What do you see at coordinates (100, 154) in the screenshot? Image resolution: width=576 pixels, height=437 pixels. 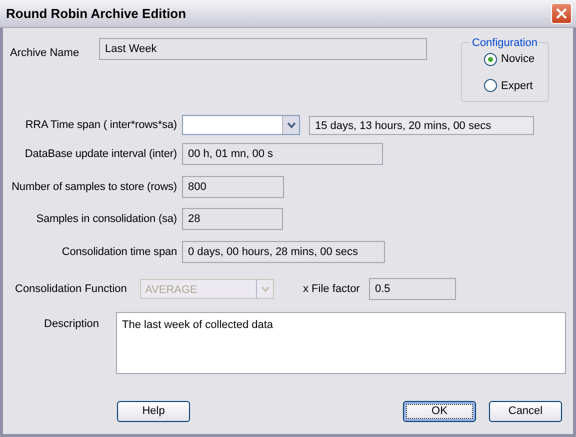 I see `field-label: DataBase update interval (inter)` at bounding box center [100, 154].